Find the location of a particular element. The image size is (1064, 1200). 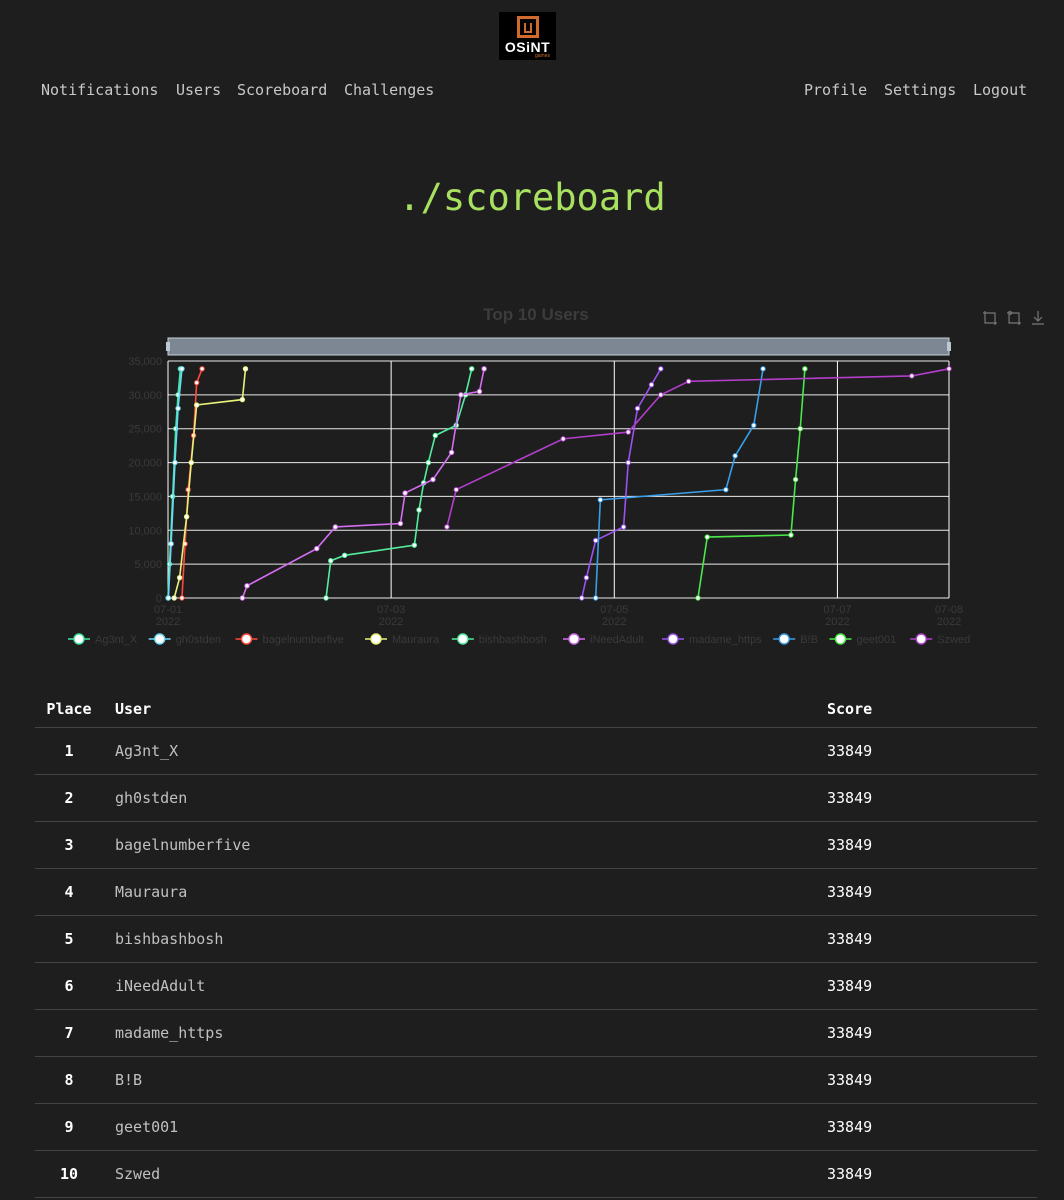

series-line-madame_https is located at coordinates (621, 483).